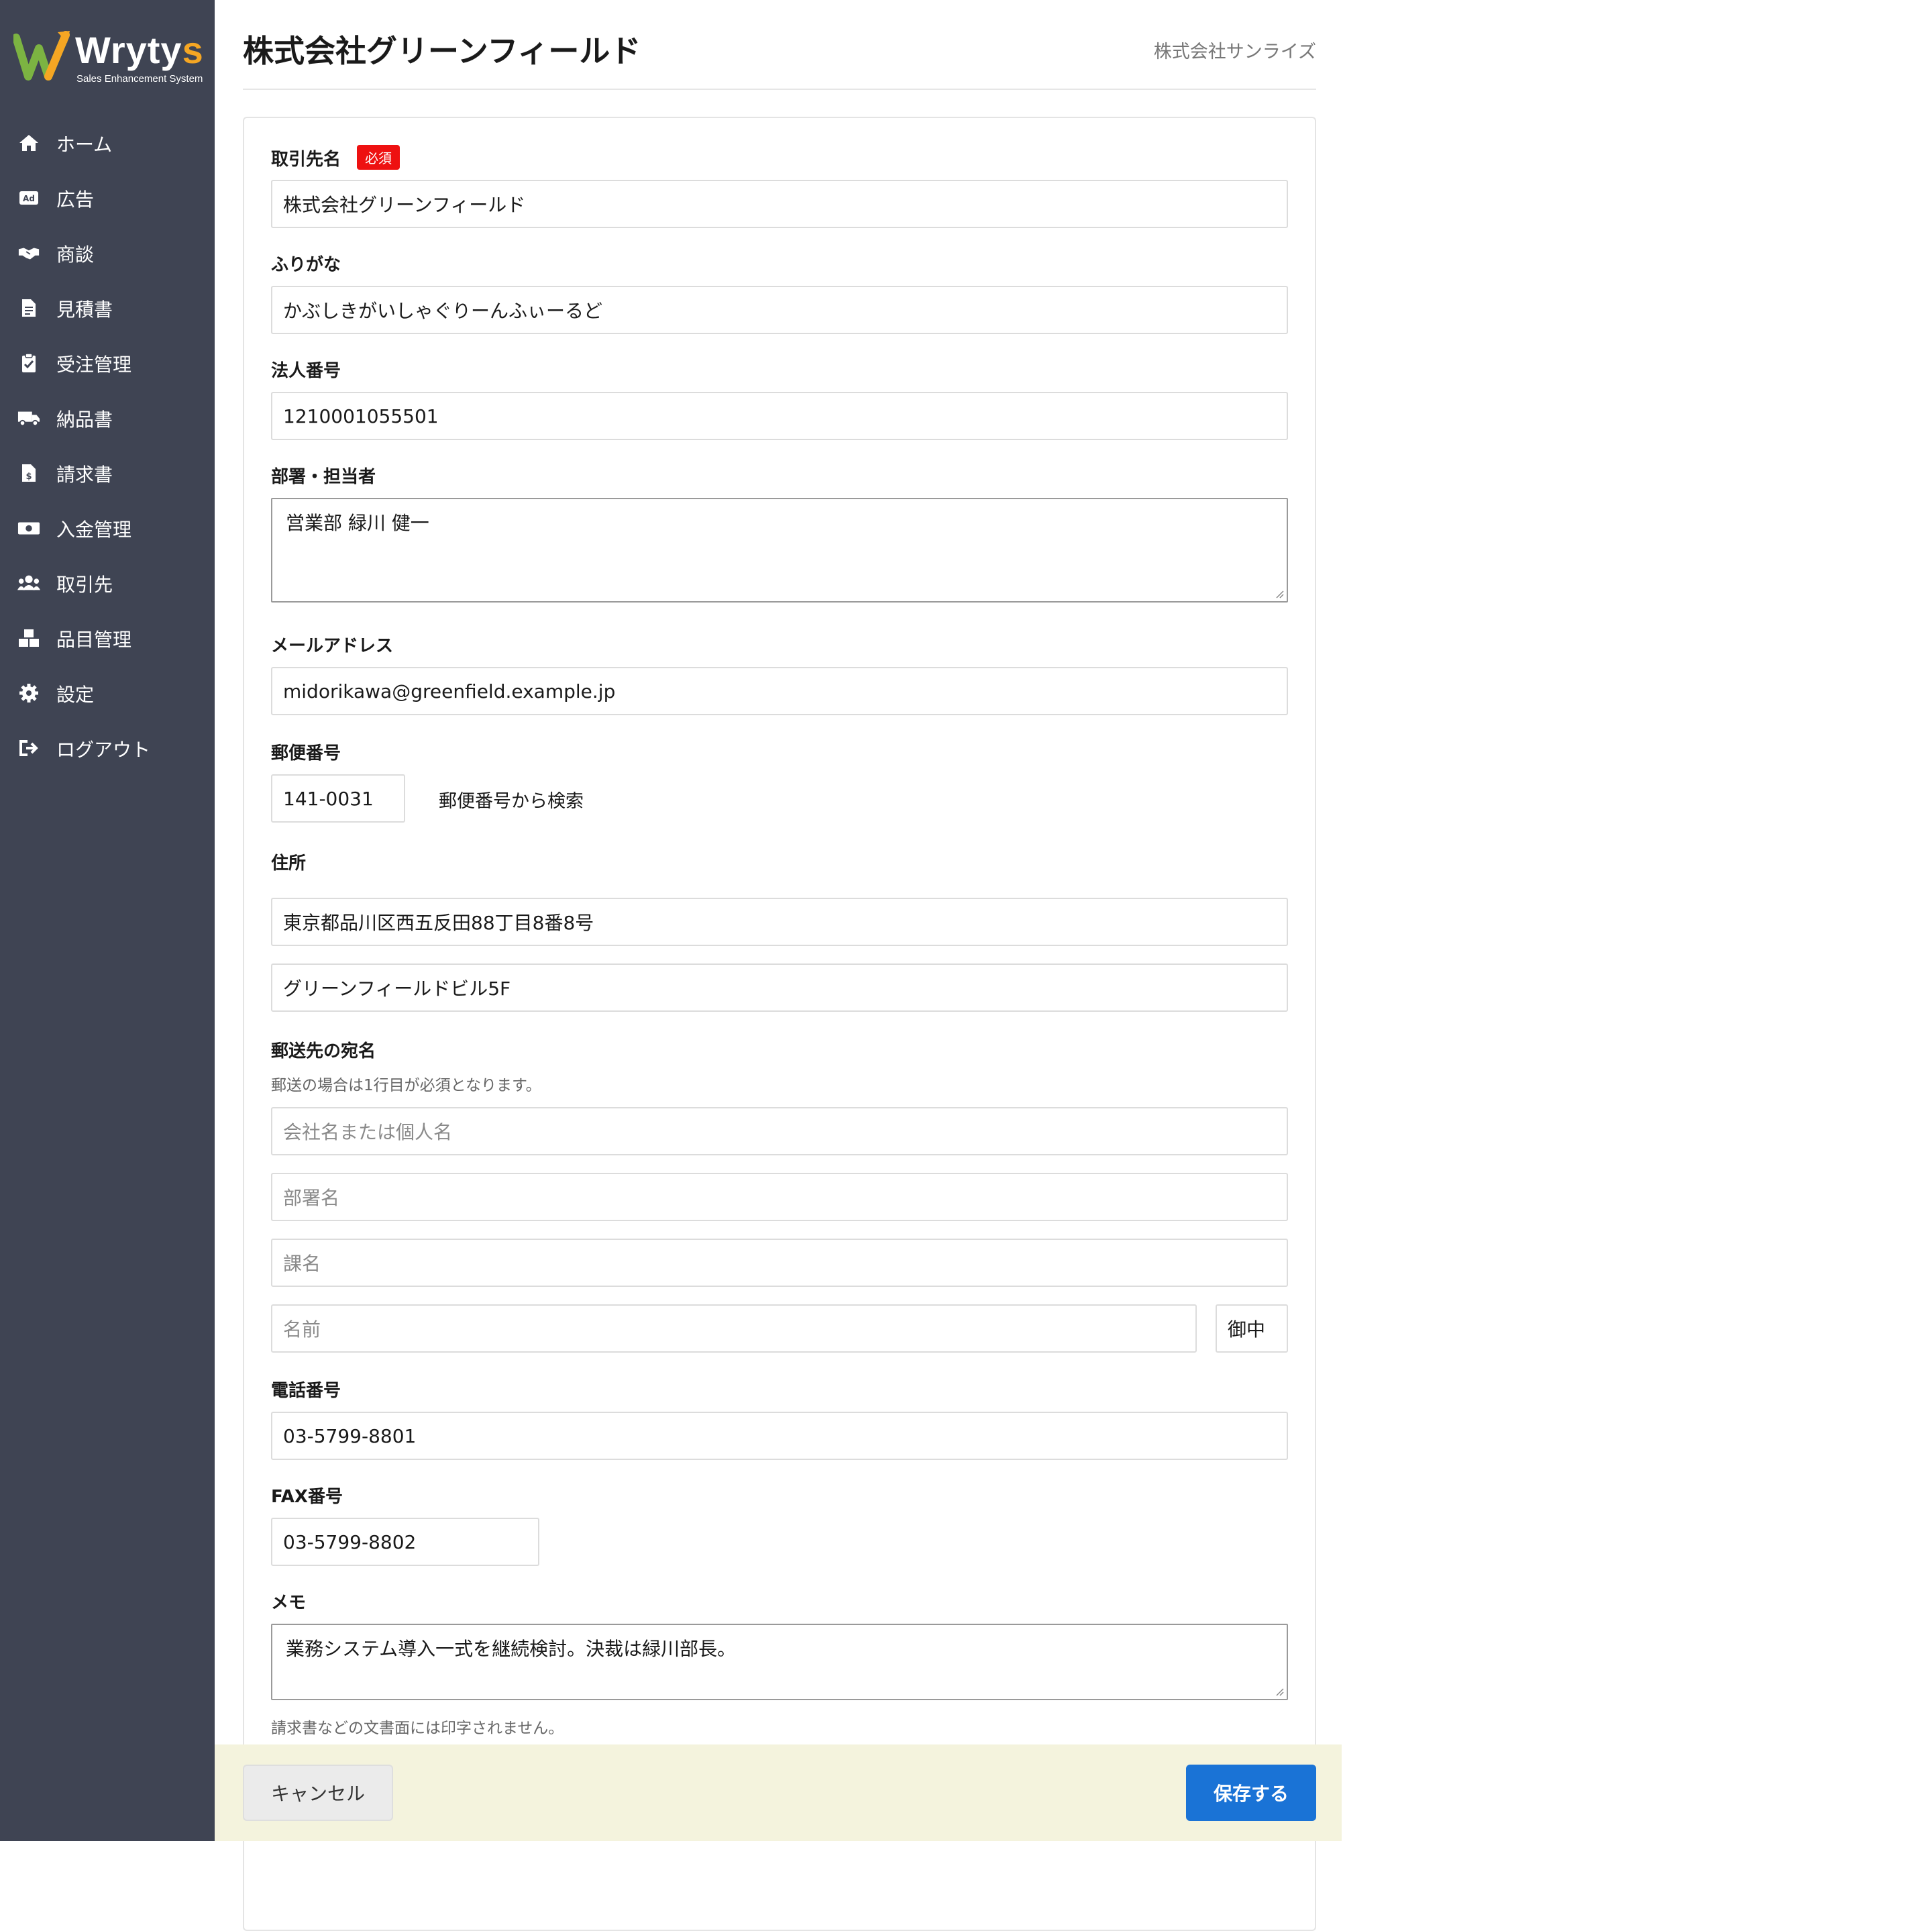 The height and width of the screenshot is (1931, 1932). Describe the element at coordinates (779, 310) in the screenshot. I see `furigana-input: かぶしきがいしゃぐりーんふぃーるど` at that location.